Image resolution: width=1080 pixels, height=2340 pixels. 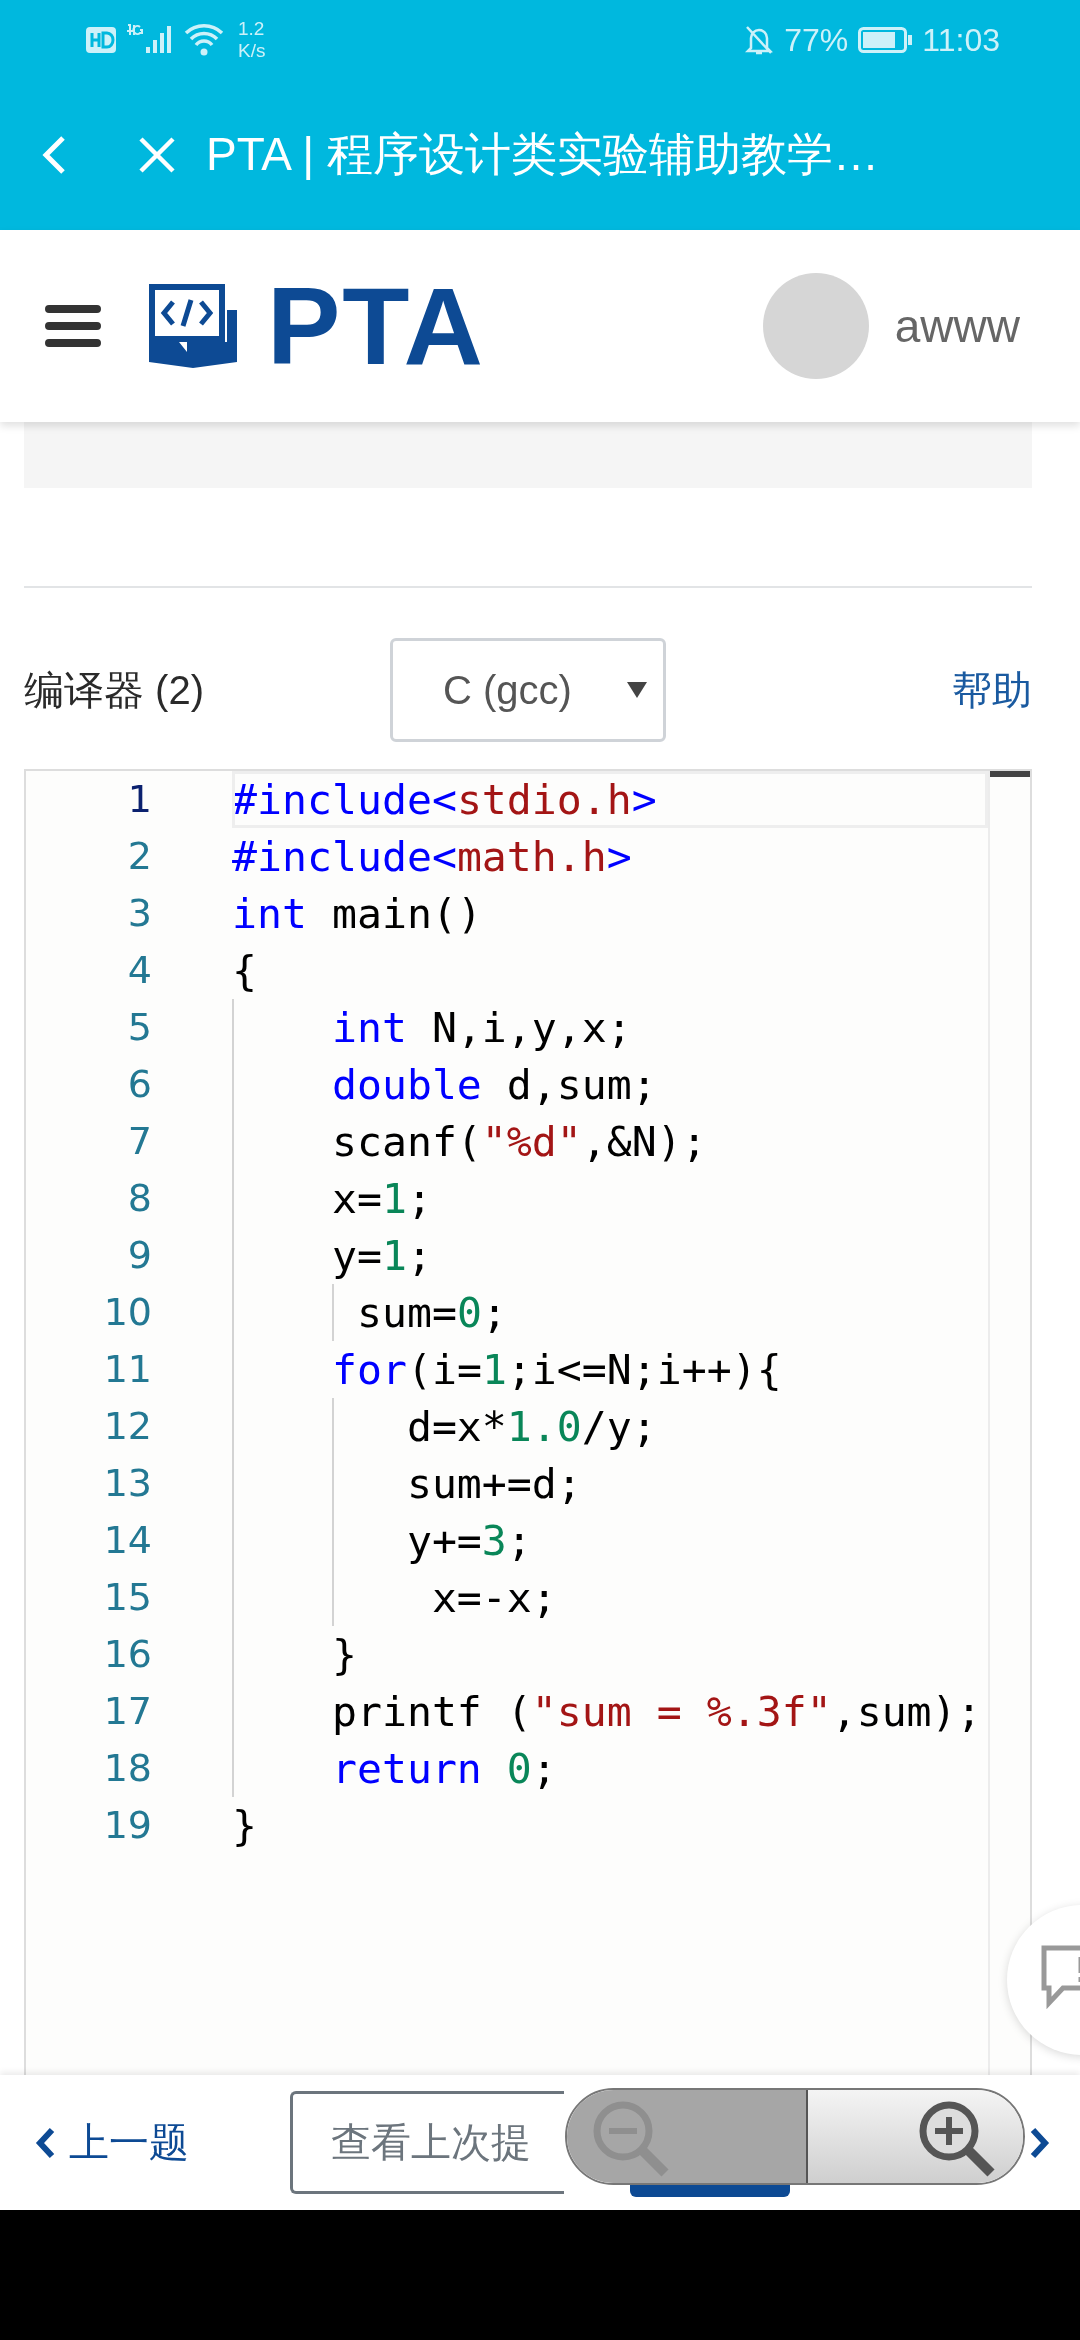 What do you see at coordinates (528, 690) in the screenshot?
I see `compiler-select: C (gcc)` at bounding box center [528, 690].